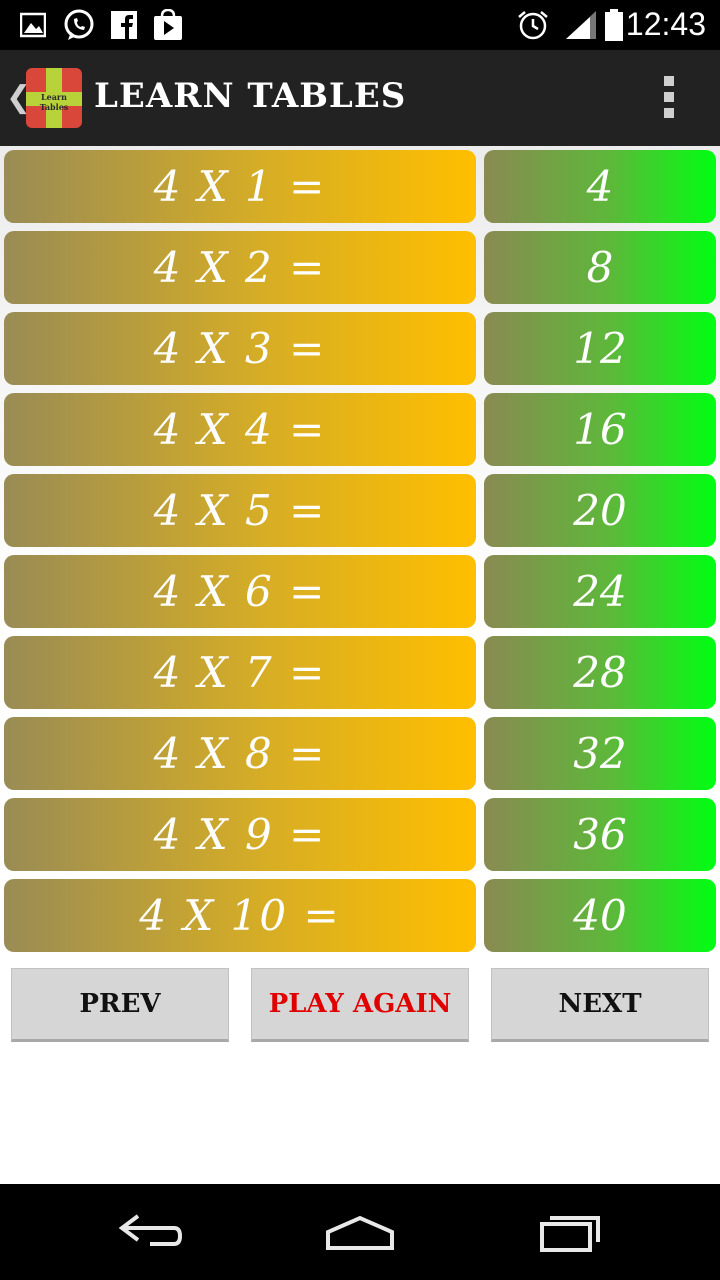 The height and width of the screenshot is (1280, 720). I want to click on table-row: 4 X 1 = 4, so click(360, 186).